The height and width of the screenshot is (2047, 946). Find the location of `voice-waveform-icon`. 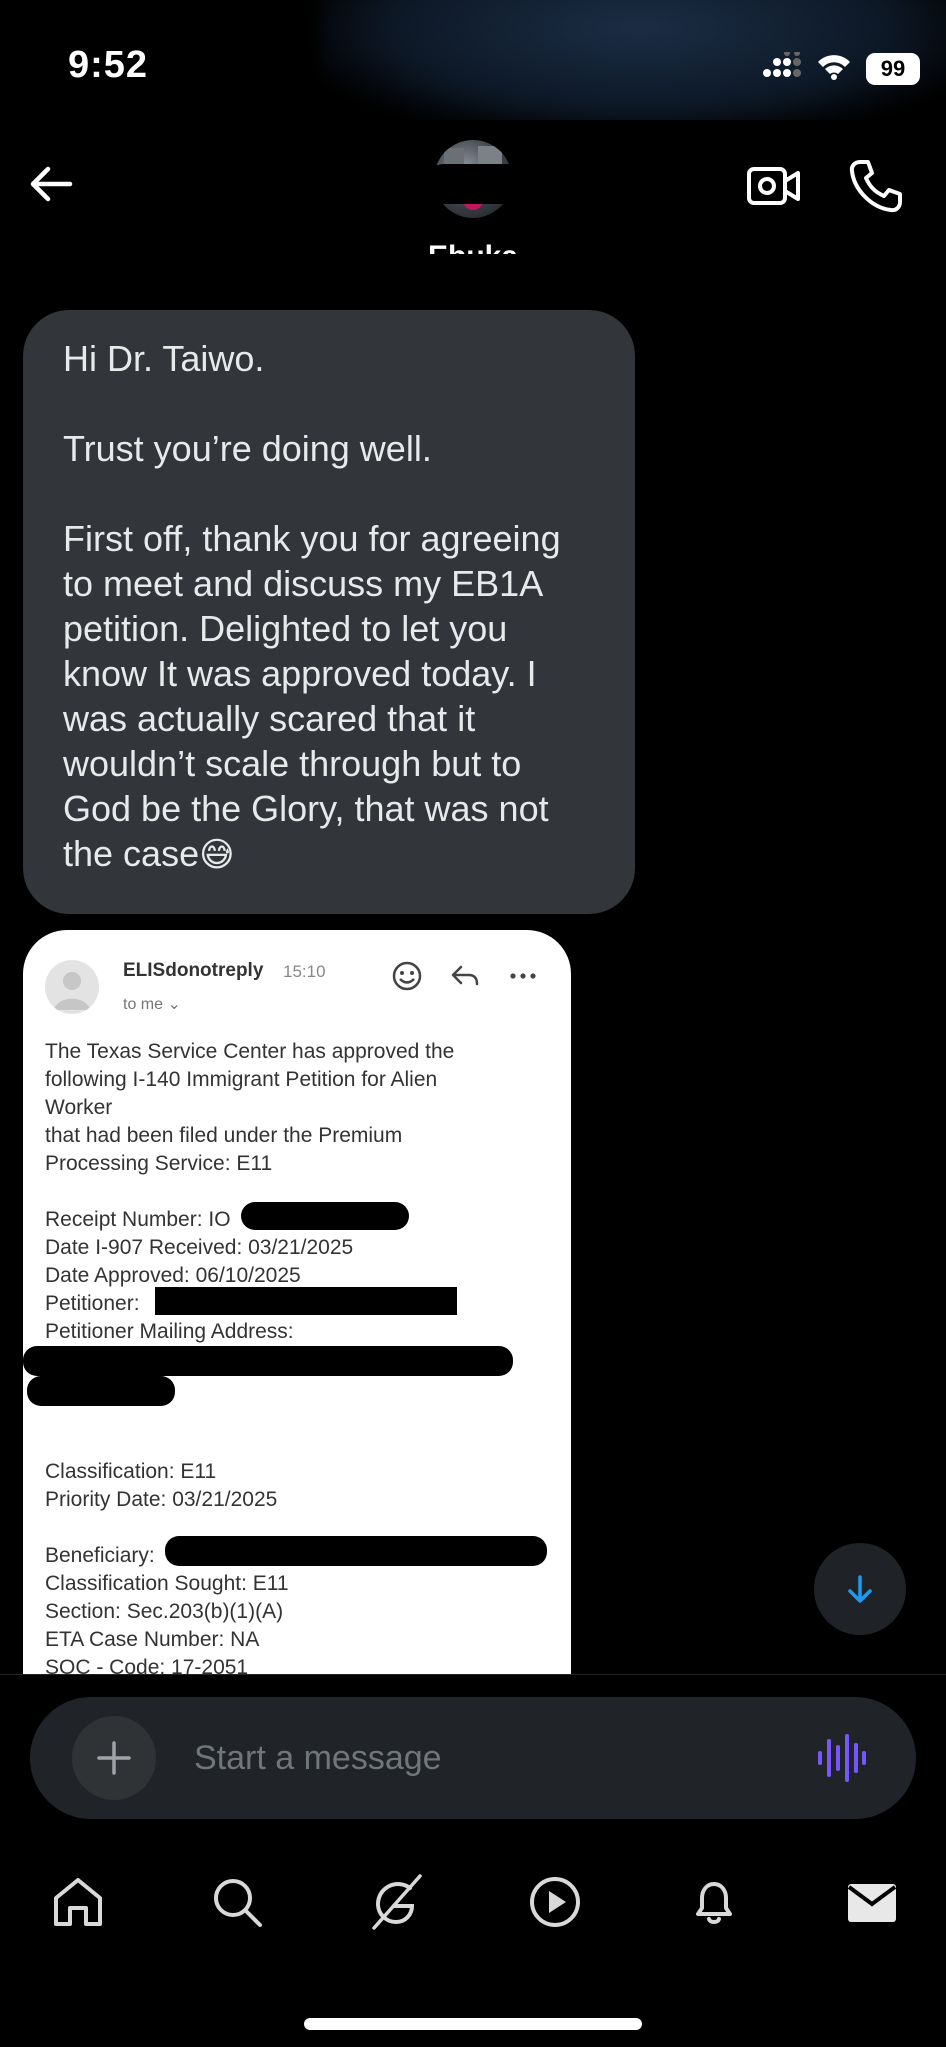

voice-waveform-icon is located at coordinates (842, 1758).